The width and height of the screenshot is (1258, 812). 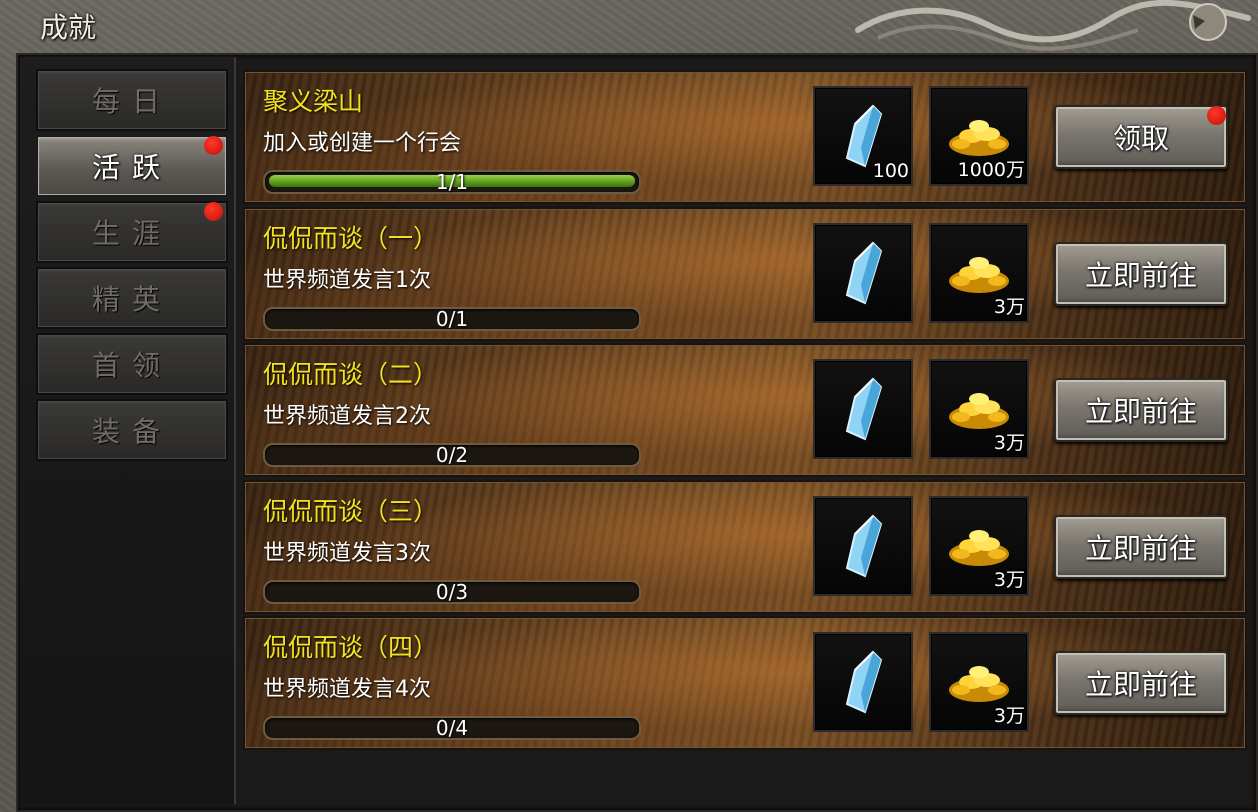 I want to click on progress-text: 0/3, so click(x=452, y=592).